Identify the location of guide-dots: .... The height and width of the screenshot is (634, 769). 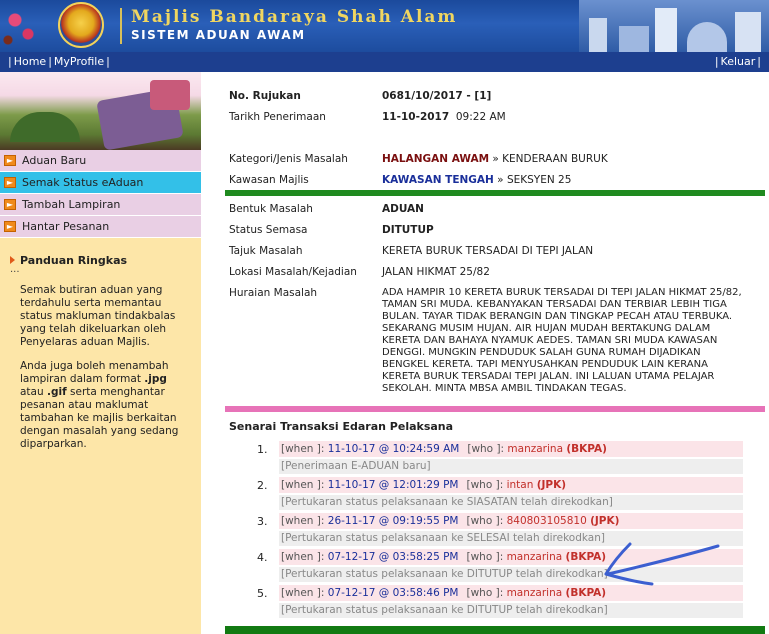
(15, 269).